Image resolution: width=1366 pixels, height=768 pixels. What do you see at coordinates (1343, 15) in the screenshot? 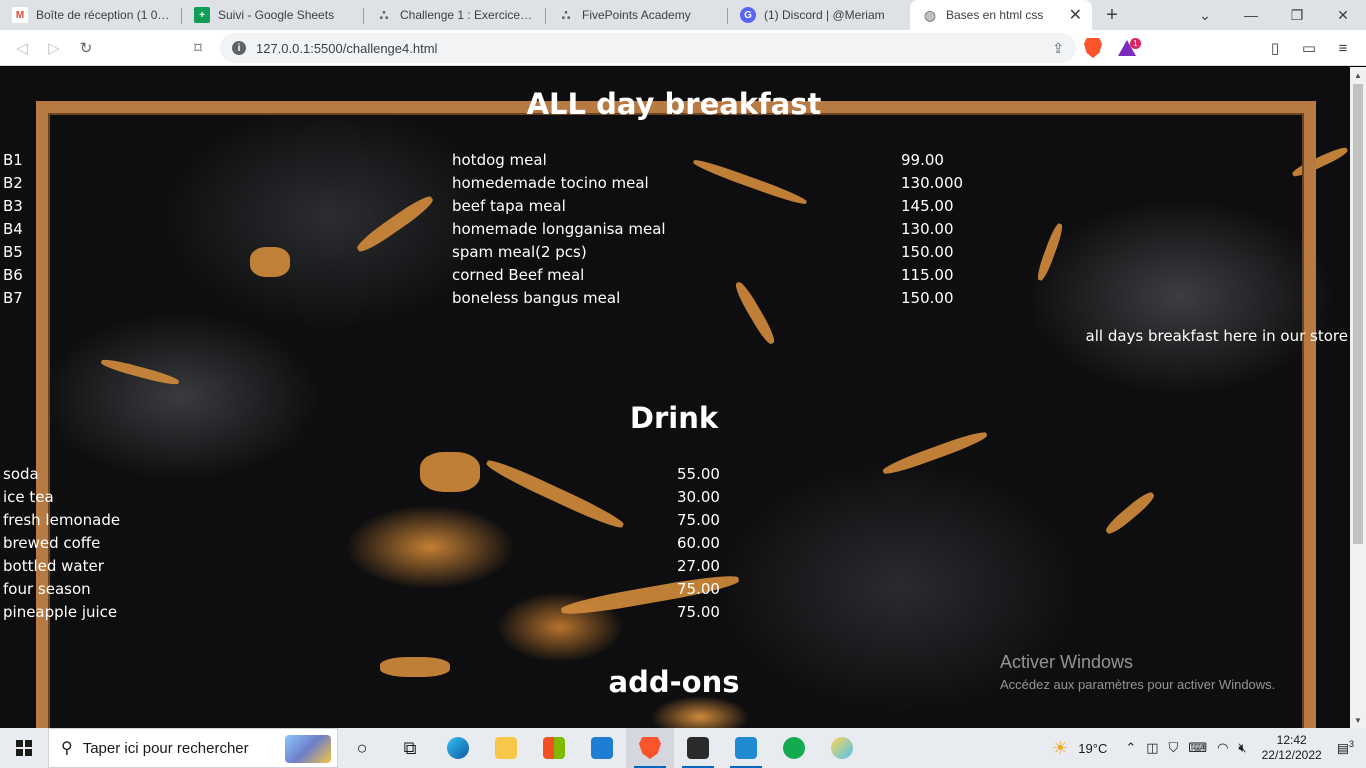
I see `close-window-button: ✕` at bounding box center [1343, 15].